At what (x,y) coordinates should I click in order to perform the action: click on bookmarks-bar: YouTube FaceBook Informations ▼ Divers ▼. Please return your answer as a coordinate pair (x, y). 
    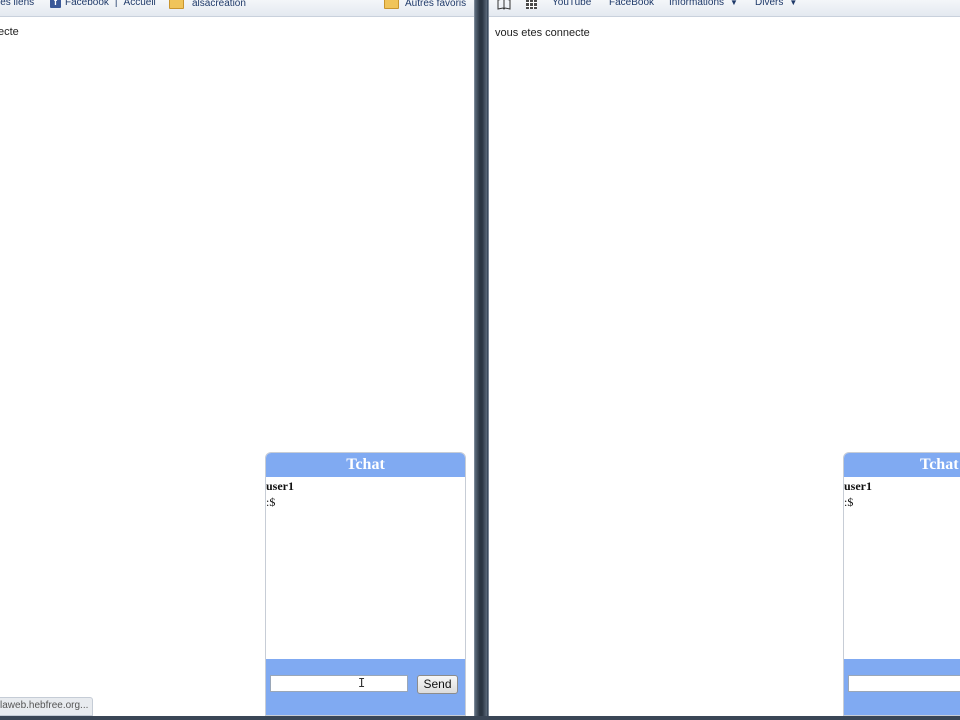
    Looking at the image, I should click on (724, 8).